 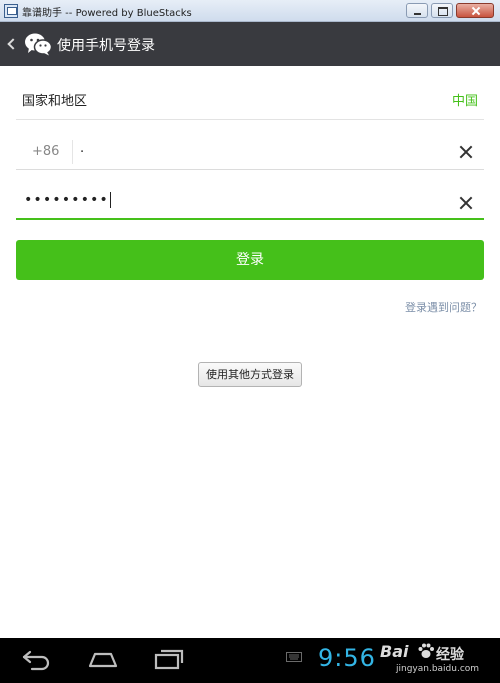 What do you see at coordinates (443, 307) in the screenshot?
I see `login-problem-link: 登录遇到问题？` at bounding box center [443, 307].